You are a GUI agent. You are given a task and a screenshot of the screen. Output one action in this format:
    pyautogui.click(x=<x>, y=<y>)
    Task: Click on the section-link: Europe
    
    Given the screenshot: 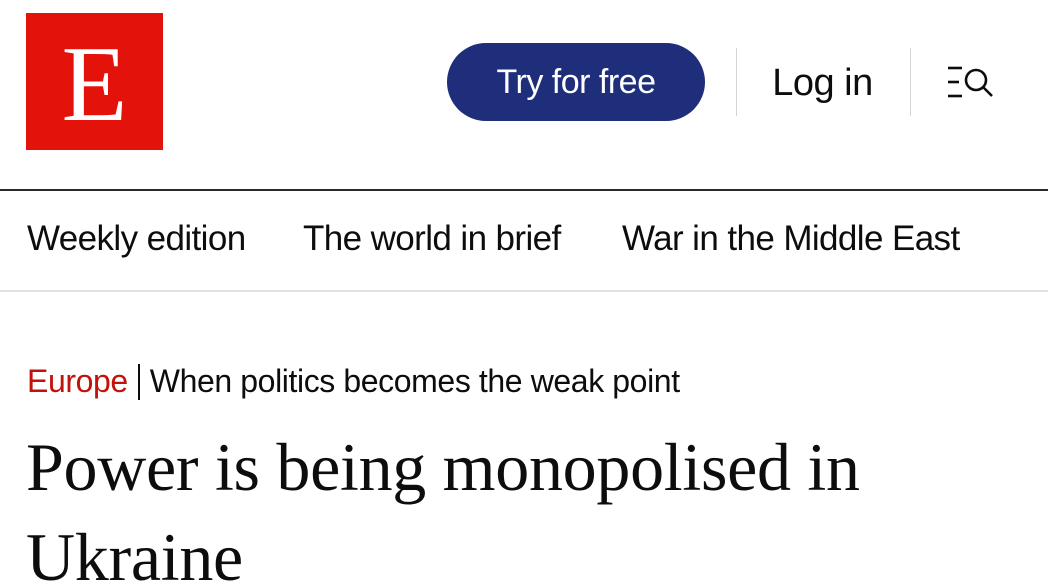 What is the action you would take?
    pyautogui.click(x=77, y=381)
    